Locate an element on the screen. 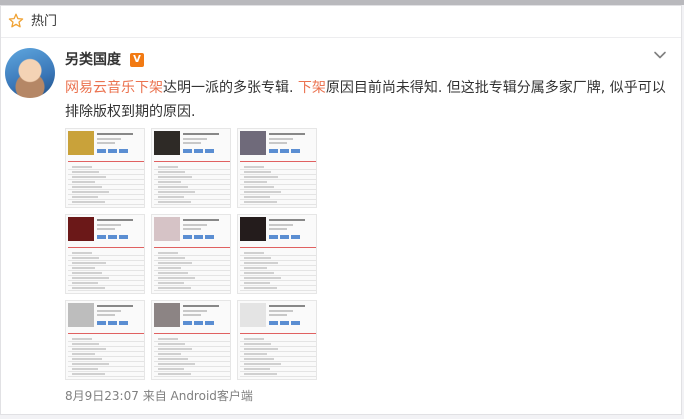  keyword-highlight: 下架 is located at coordinates (312, 88).